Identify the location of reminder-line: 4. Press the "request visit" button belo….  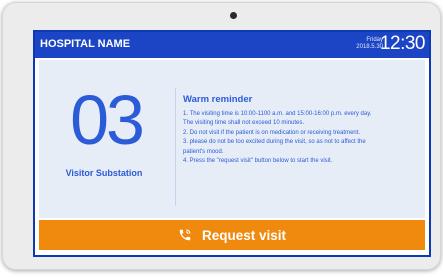
(258, 161).